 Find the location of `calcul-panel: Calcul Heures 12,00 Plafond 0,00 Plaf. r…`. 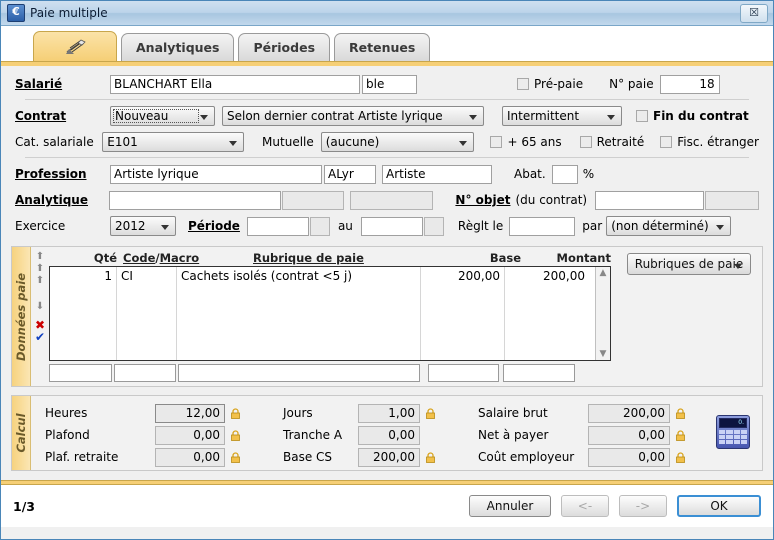

calcul-panel: Calcul Heures 12,00 Plafond 0,00 Plaf. r… is located at coordinates (387, 433).